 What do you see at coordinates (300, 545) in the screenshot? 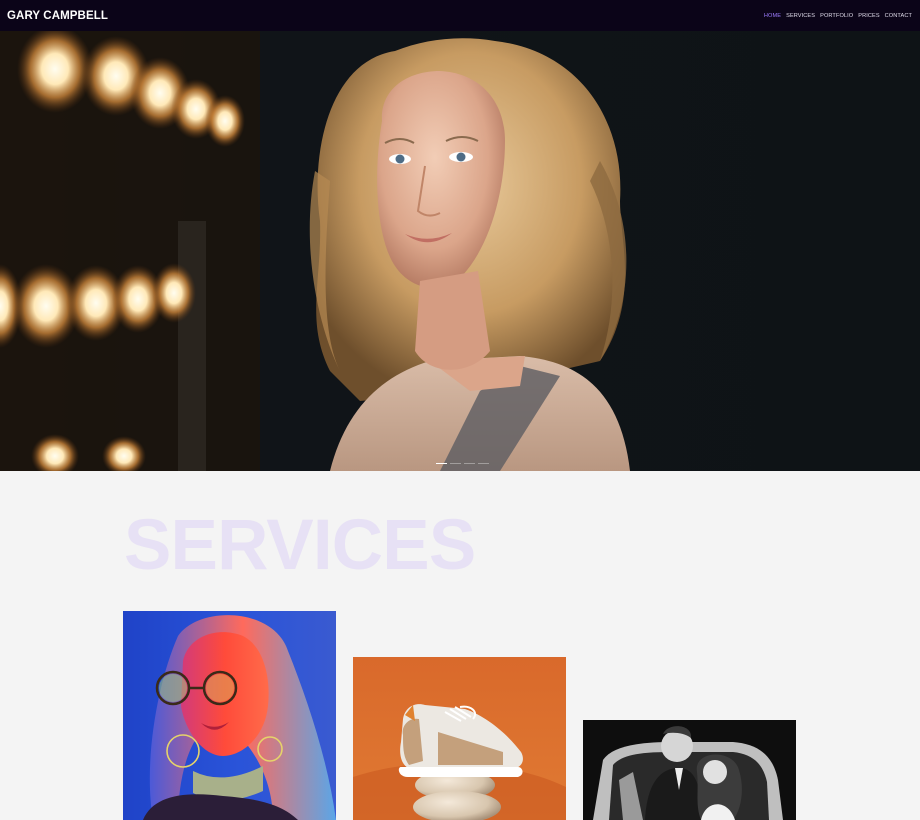
I see `services-heading: SERVICES` at bounding box center [300, 545].